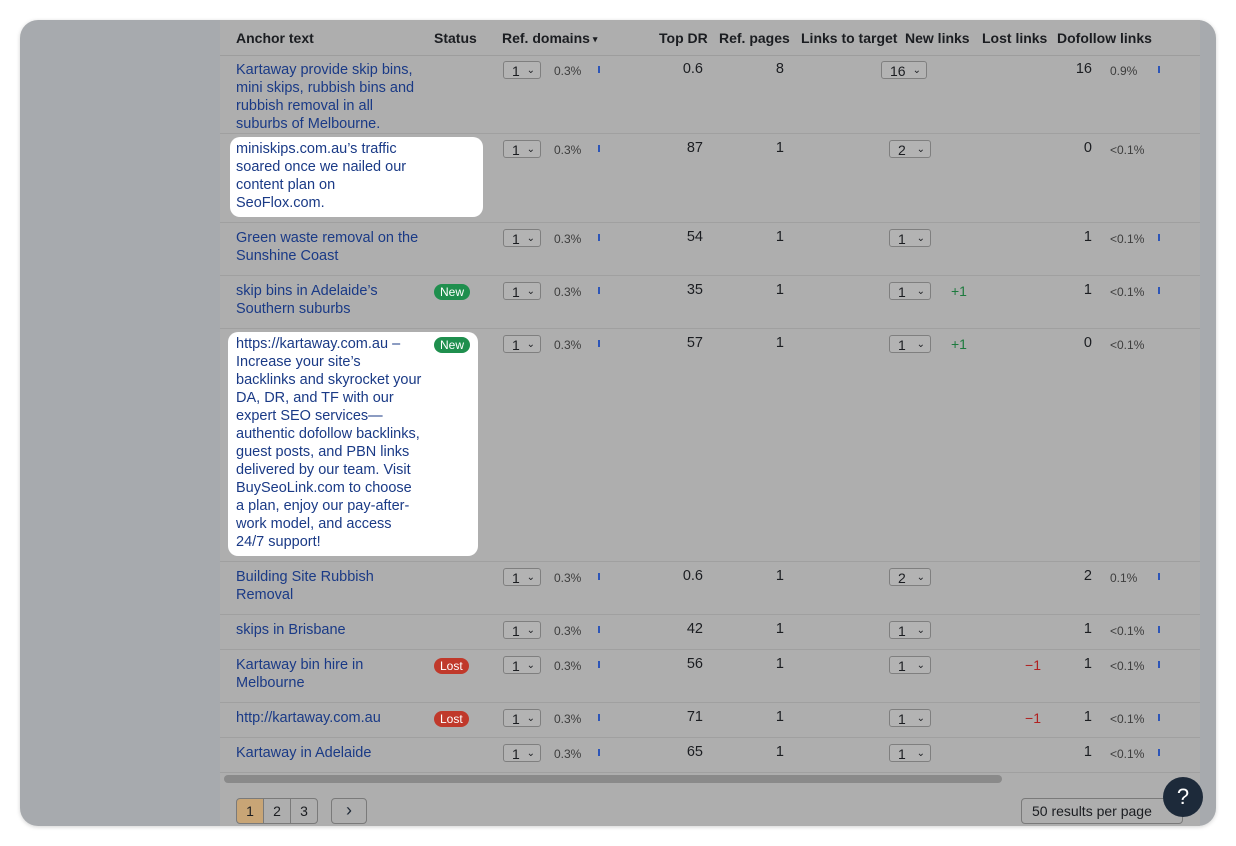 This screenshot has height=846, width=1236. What do you see at coordinates (329, 674) in the screenshot?
I see `anchor-text-link: Kartaway bin hire in Melbourne` at bounding box center [329, 674].